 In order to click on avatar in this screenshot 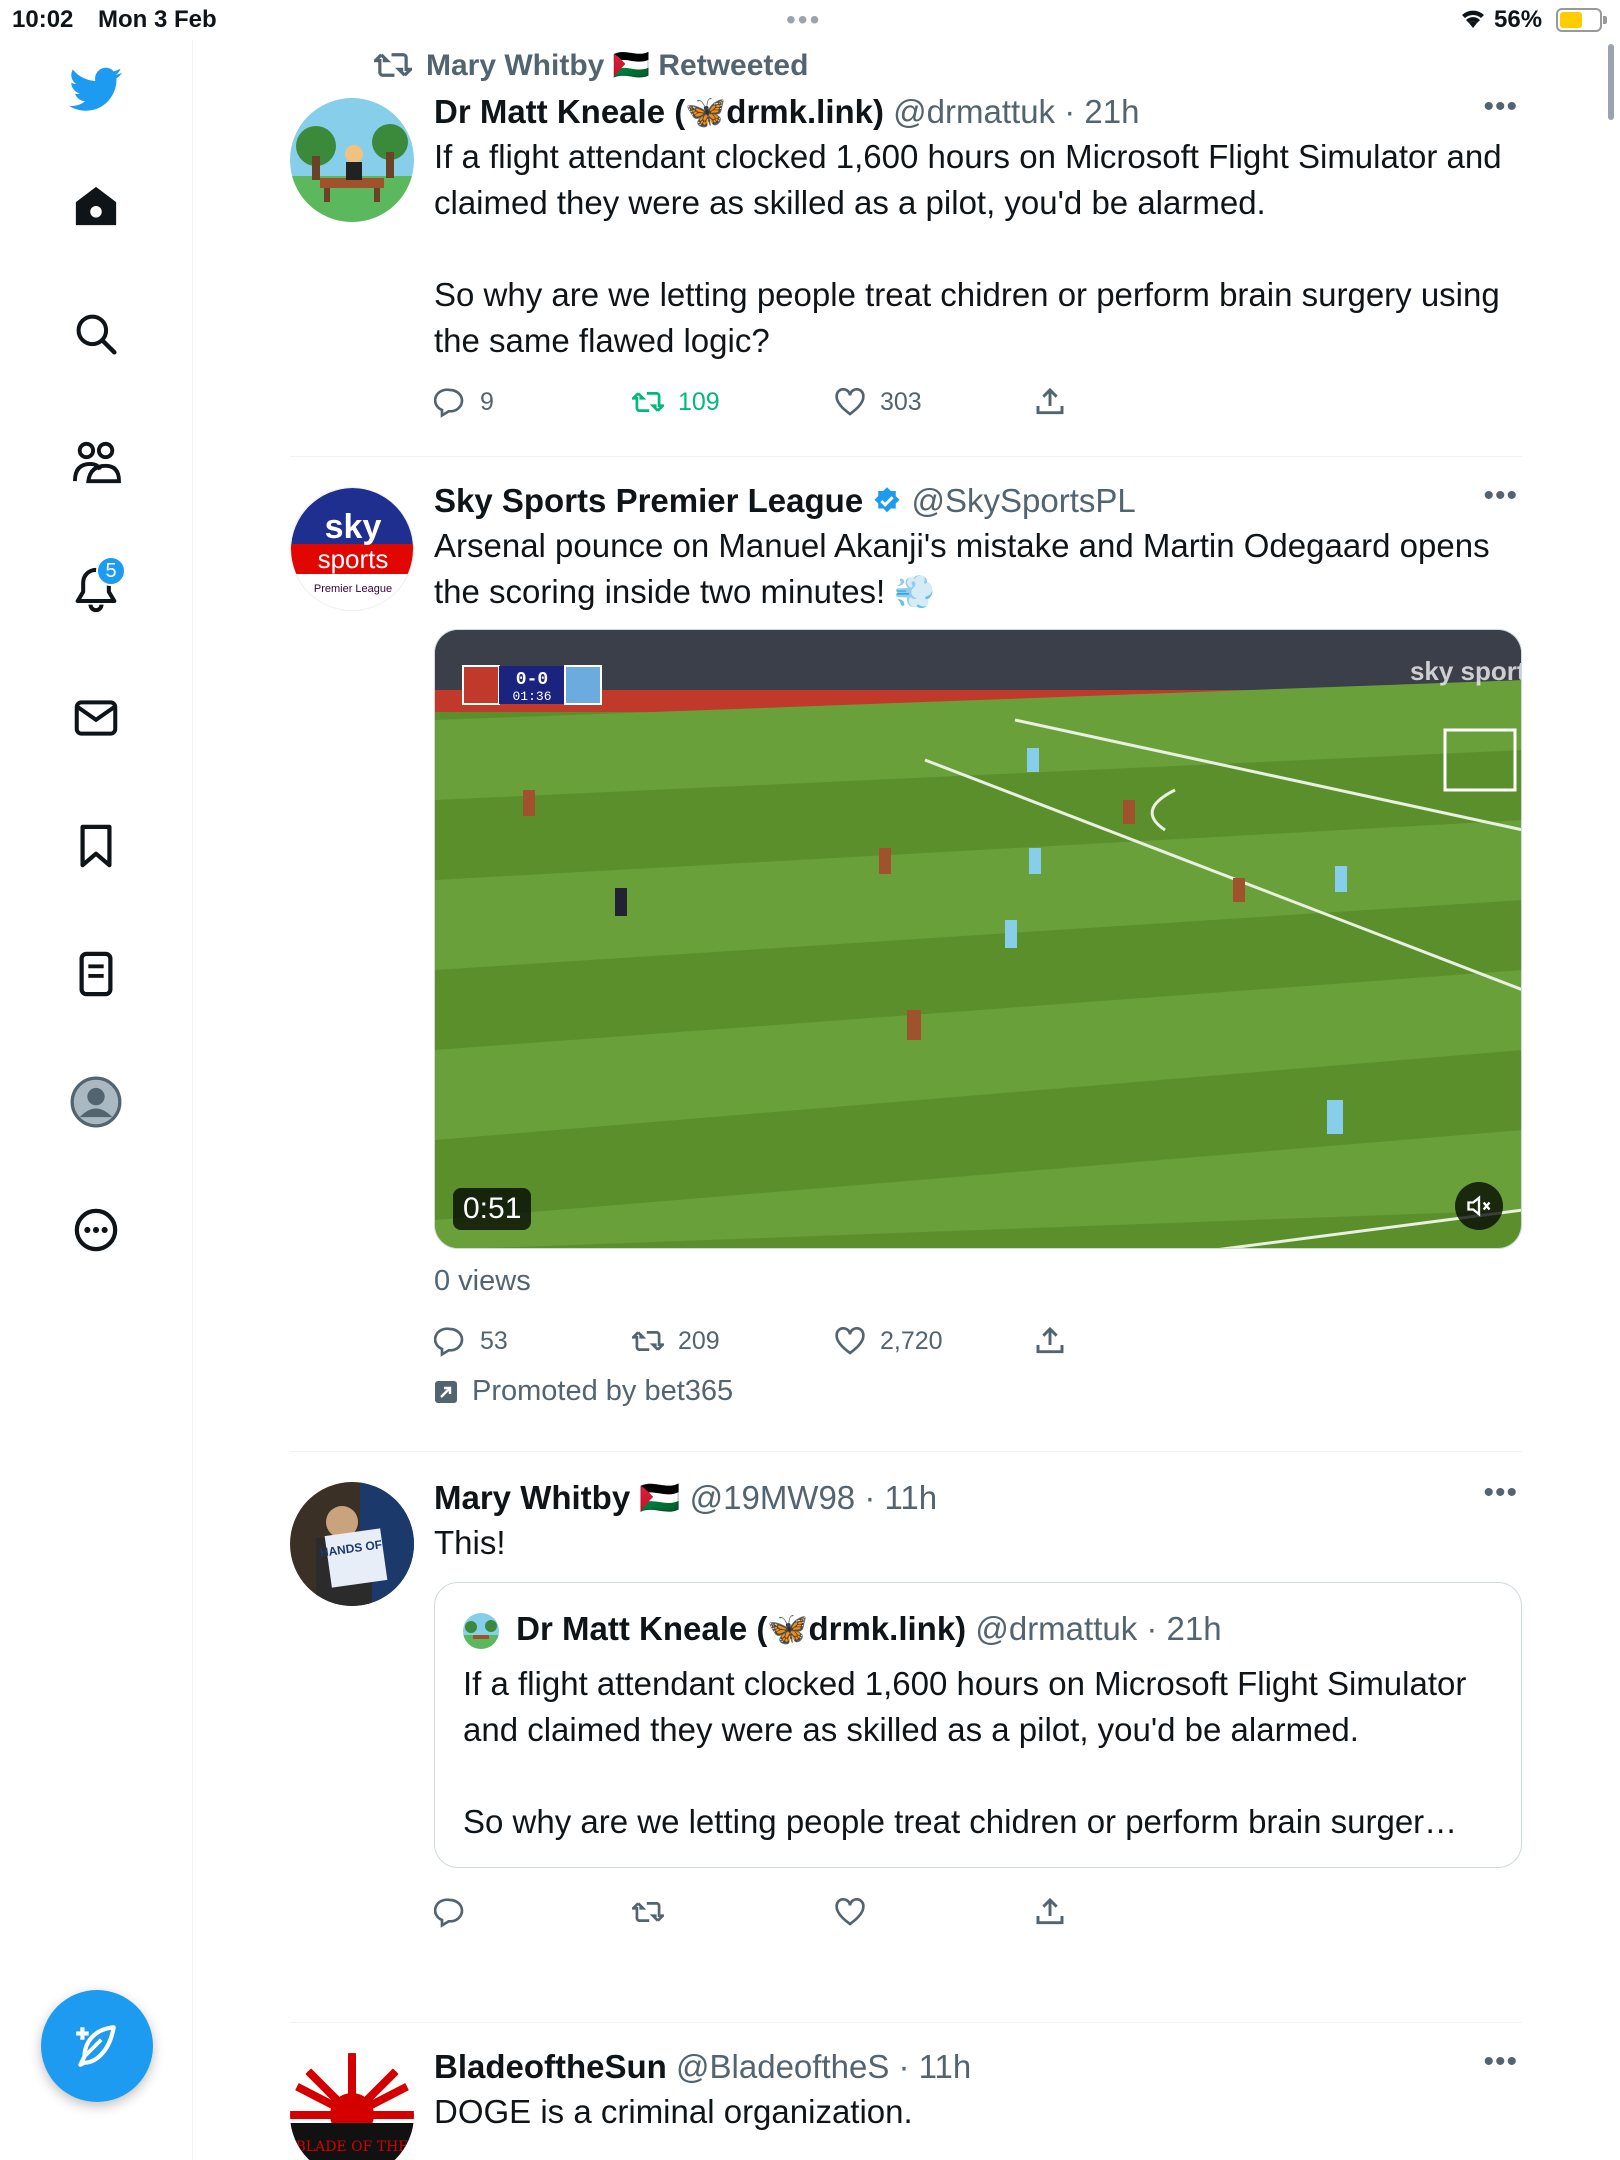, I will do `click(352, 160)`.